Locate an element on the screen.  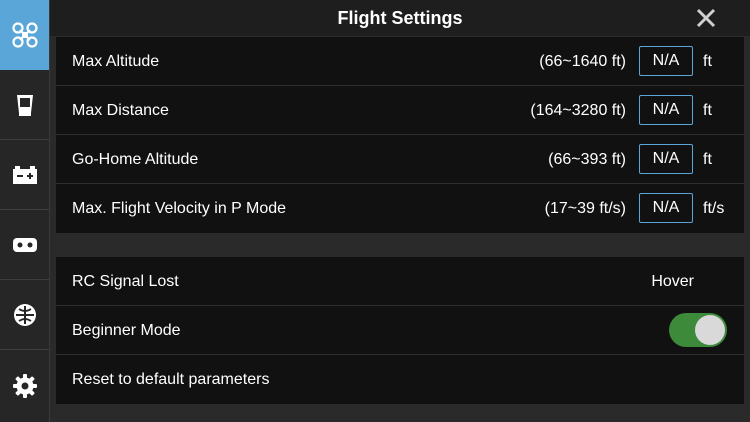
video-transmission-icon is located at coordinates (24, 314).